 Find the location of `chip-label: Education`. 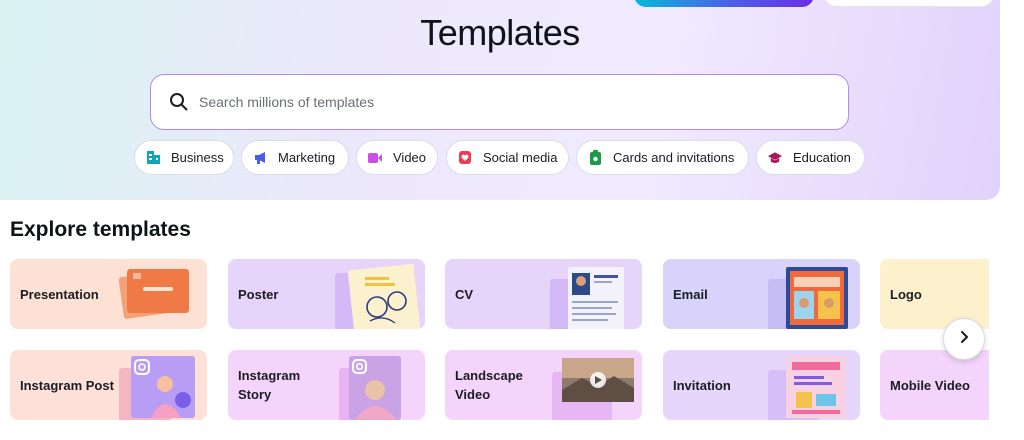

chip-label: Education is located at coordinates (822, 157).